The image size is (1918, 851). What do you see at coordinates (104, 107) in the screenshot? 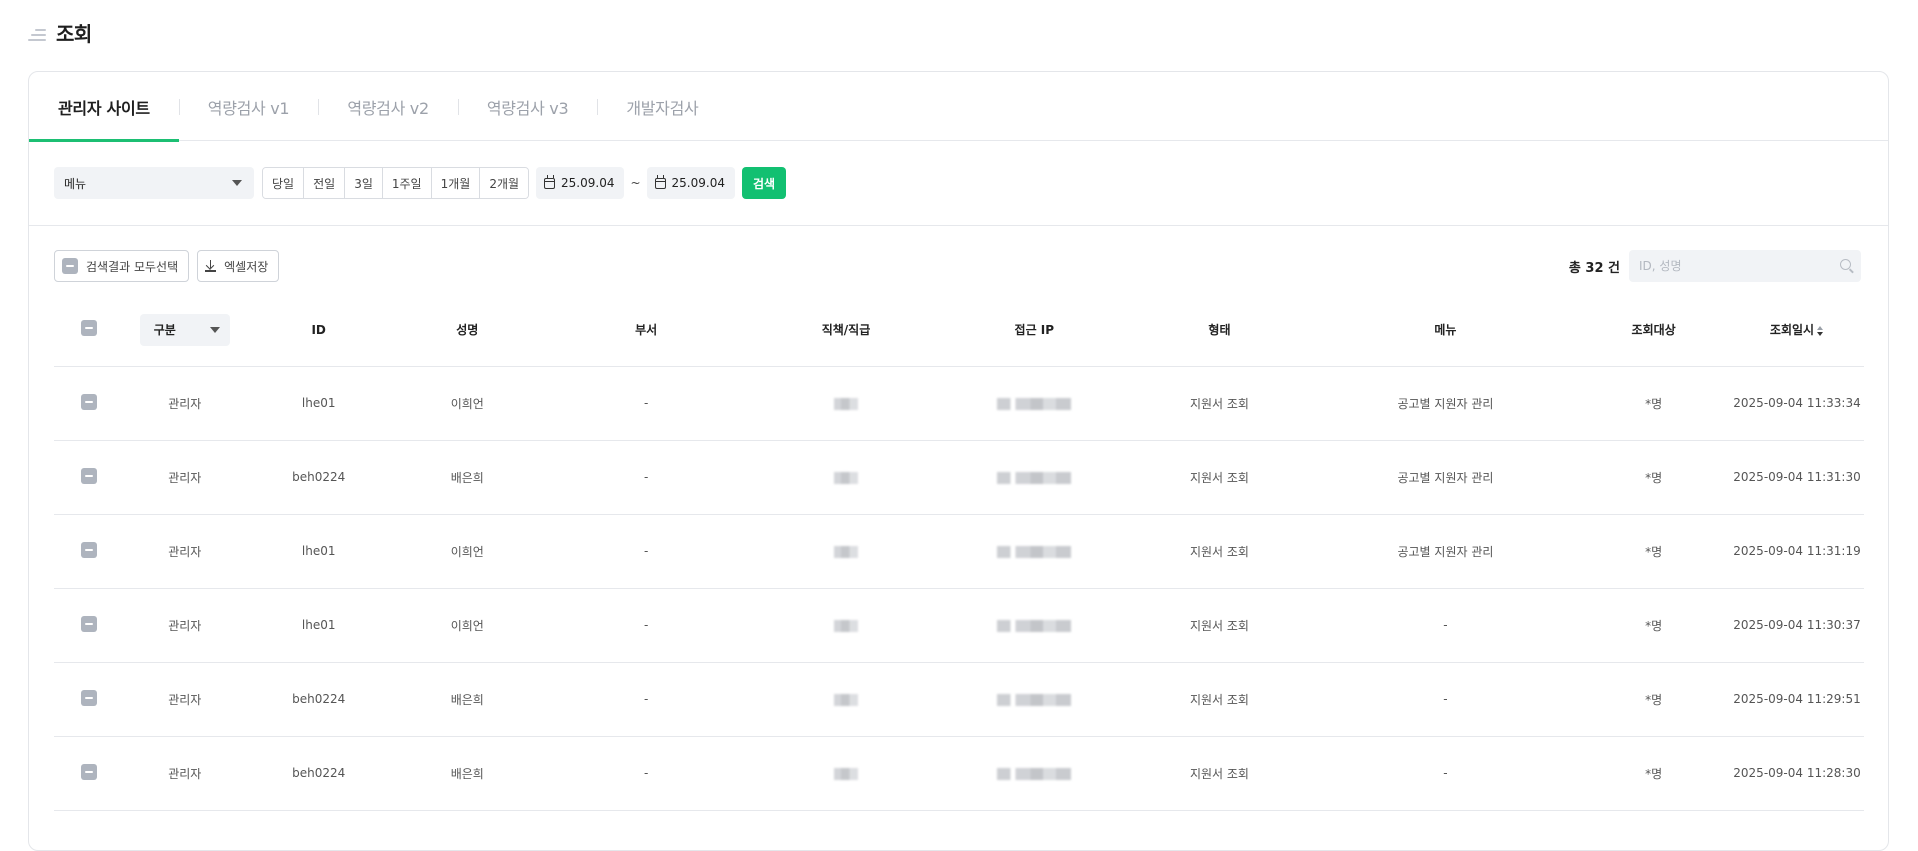
I see `tab-admin-site: 관리자 사이트` at bounding box center [104, 107].